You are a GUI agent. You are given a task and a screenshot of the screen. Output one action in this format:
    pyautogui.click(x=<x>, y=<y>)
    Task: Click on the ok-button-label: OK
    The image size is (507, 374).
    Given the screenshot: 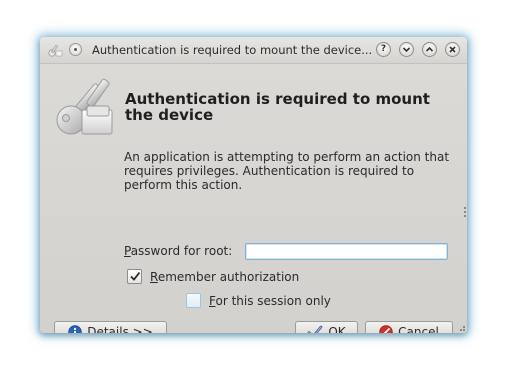 What is the action you would take?
    pyautogui.click(x=336, y=329)
    